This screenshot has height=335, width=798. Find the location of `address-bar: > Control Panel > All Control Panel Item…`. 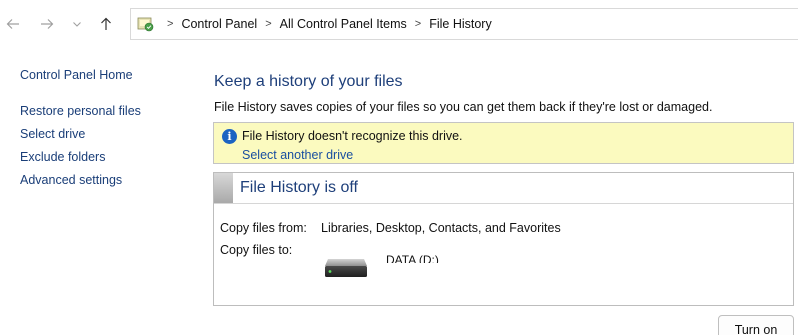

address-bar: > Control Panel > All Control Panel Item… is located at coordinates (464, 24).